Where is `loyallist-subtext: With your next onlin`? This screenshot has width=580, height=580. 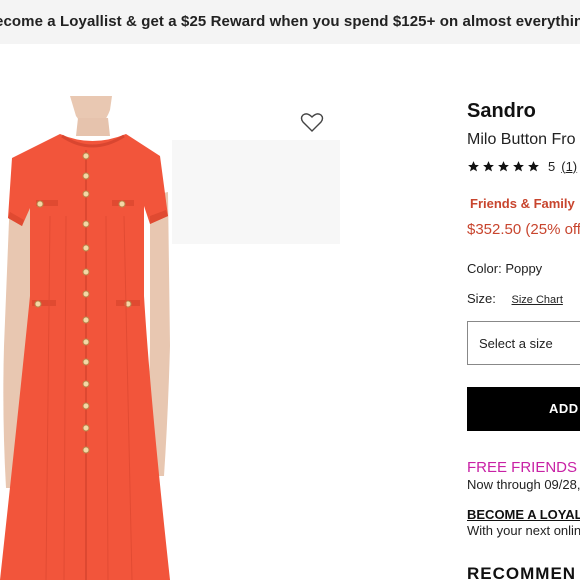
loyallist-subtext: With your next onlin is located at coordinates (523, 530).